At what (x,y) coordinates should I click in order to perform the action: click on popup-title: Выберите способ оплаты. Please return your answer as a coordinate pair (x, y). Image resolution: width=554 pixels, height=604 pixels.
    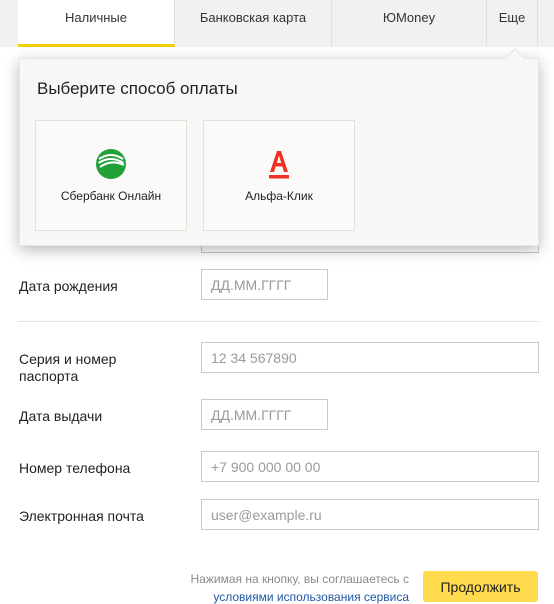
    Looking at the image, I should click on (137, 88).